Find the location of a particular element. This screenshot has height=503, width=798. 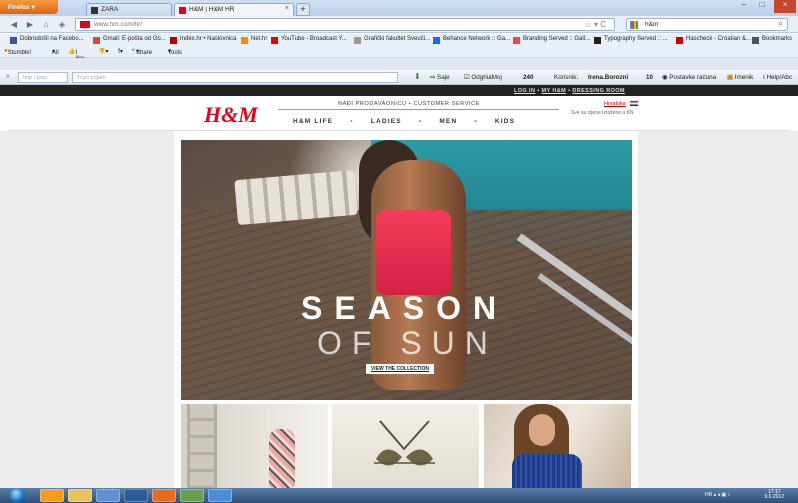

user-label: Korisnik: is located at coordinates (566, 77).